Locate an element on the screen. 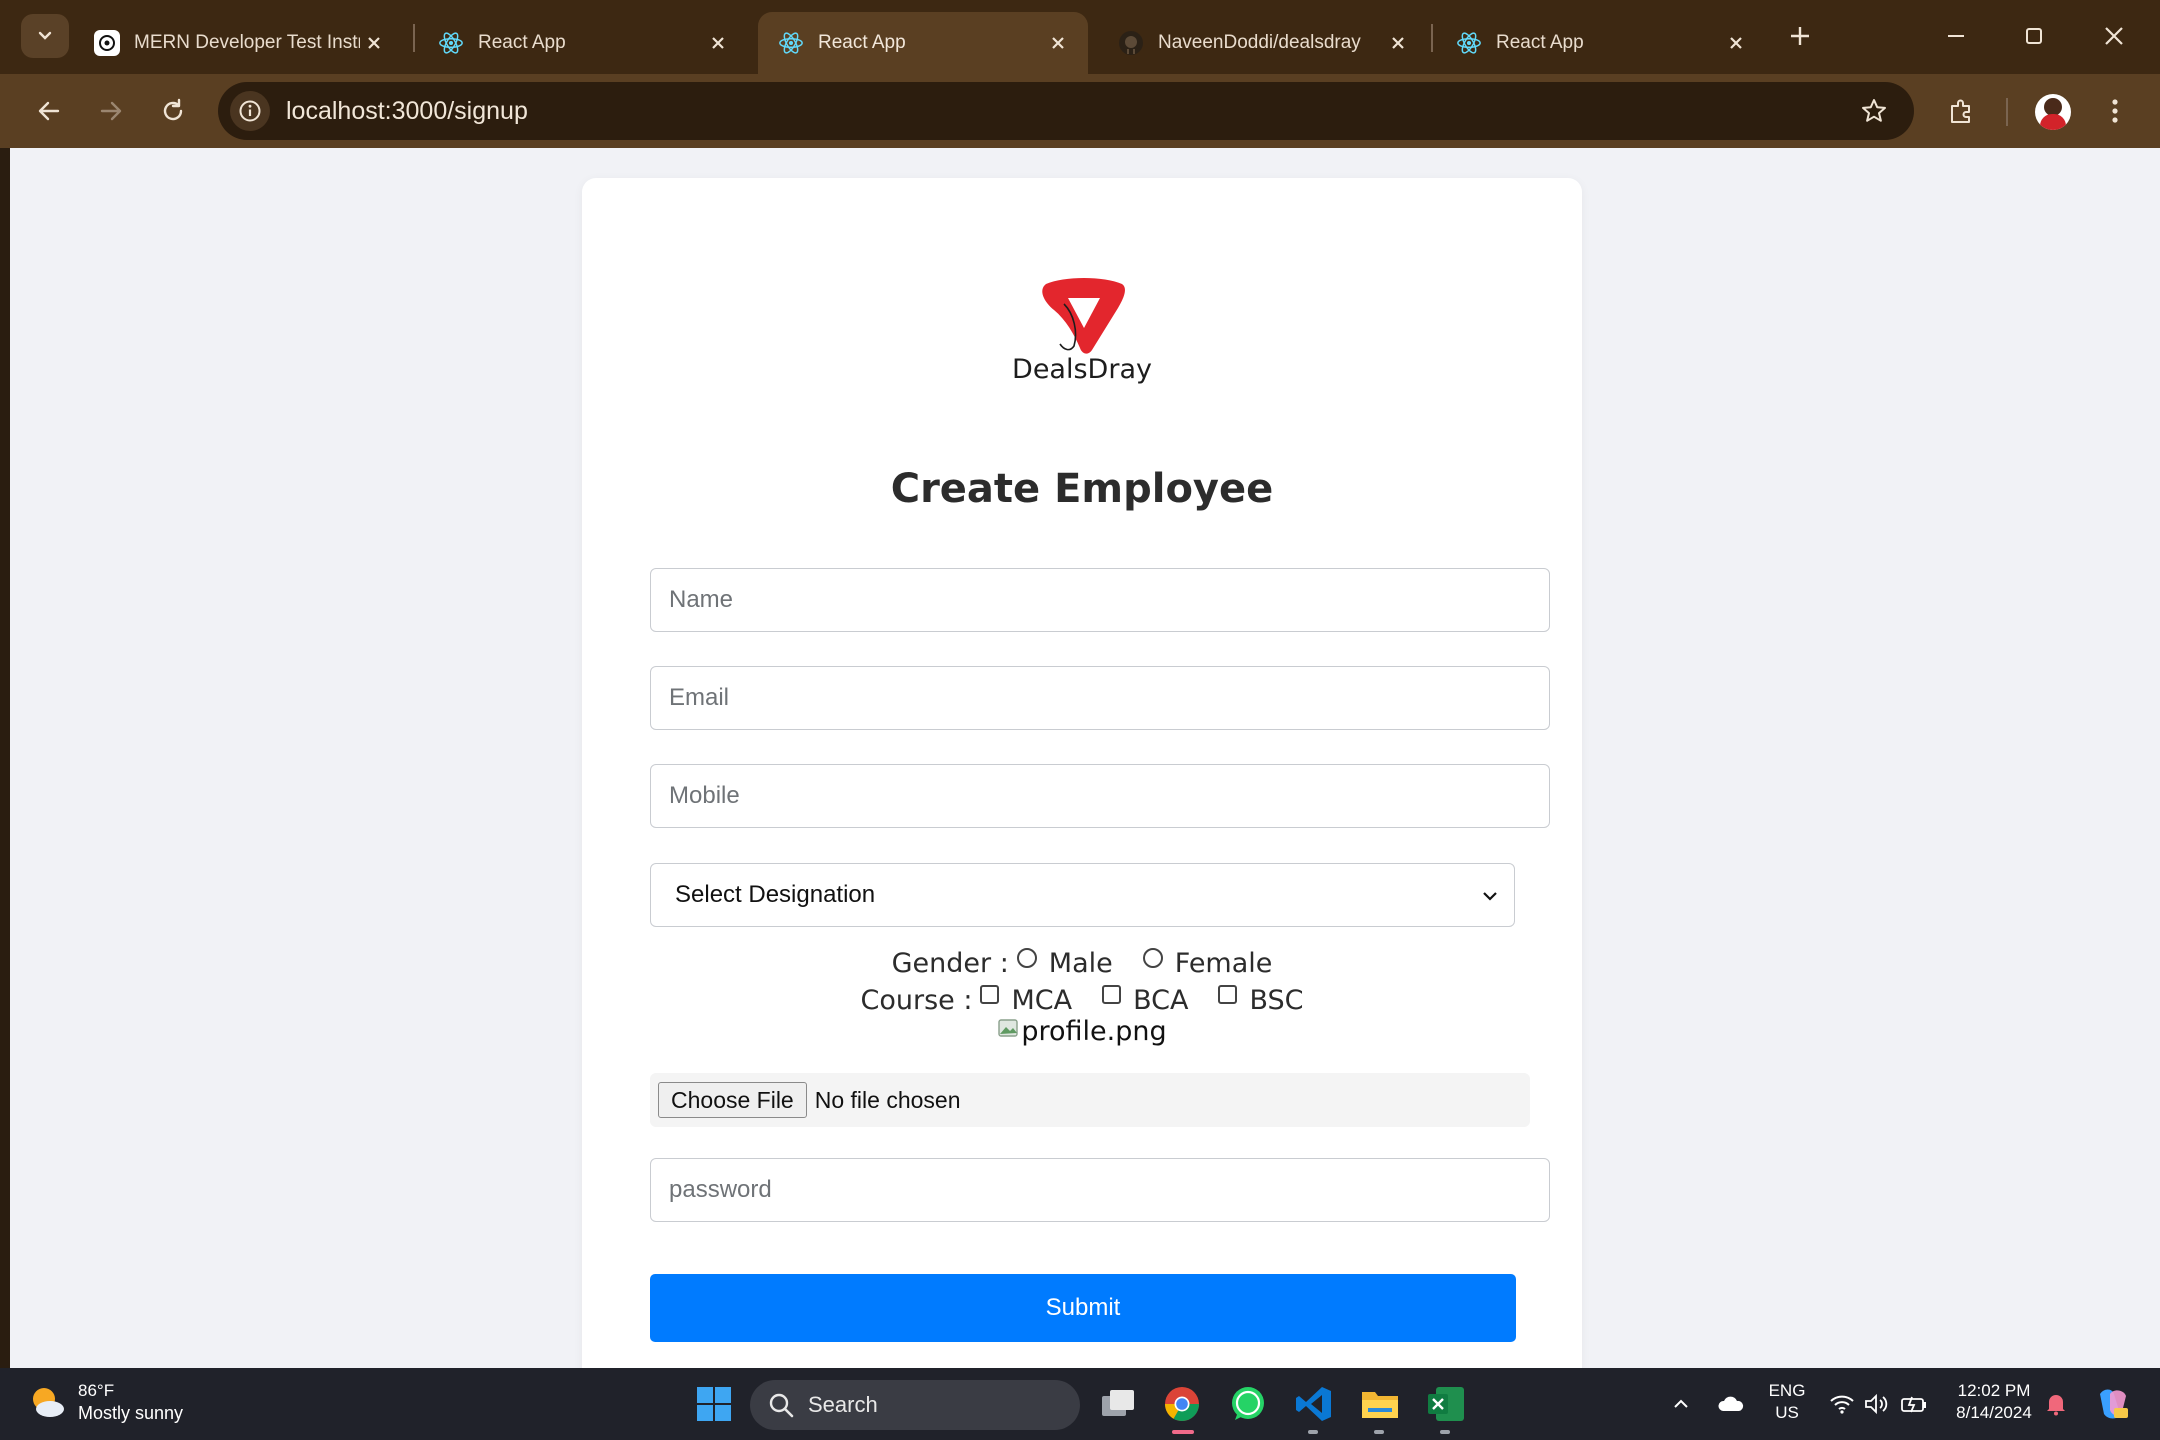 This screenshot has height=1440, width=2160. taskbar-search: Search is located at coordinates (915, 1405).